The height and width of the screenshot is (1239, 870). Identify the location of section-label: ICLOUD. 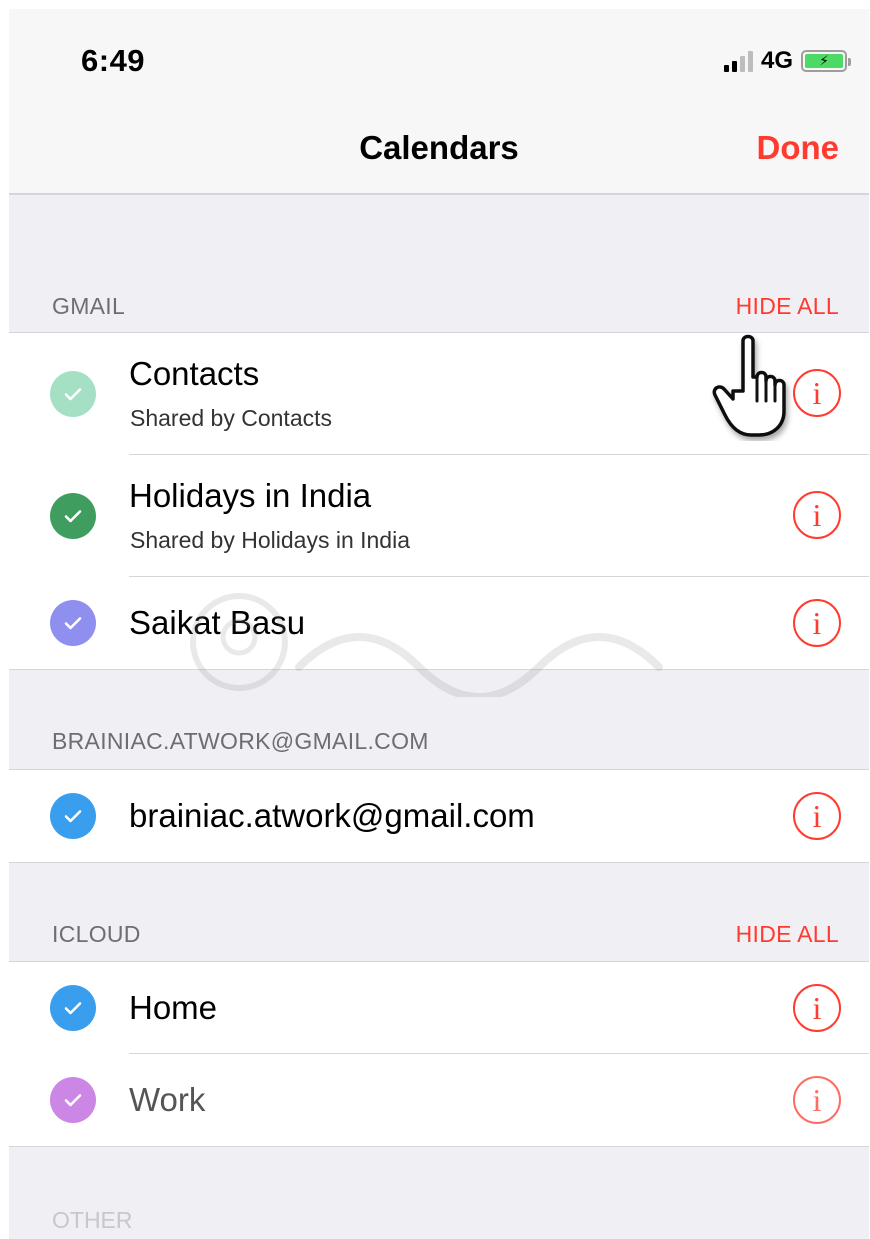
(96, 934).